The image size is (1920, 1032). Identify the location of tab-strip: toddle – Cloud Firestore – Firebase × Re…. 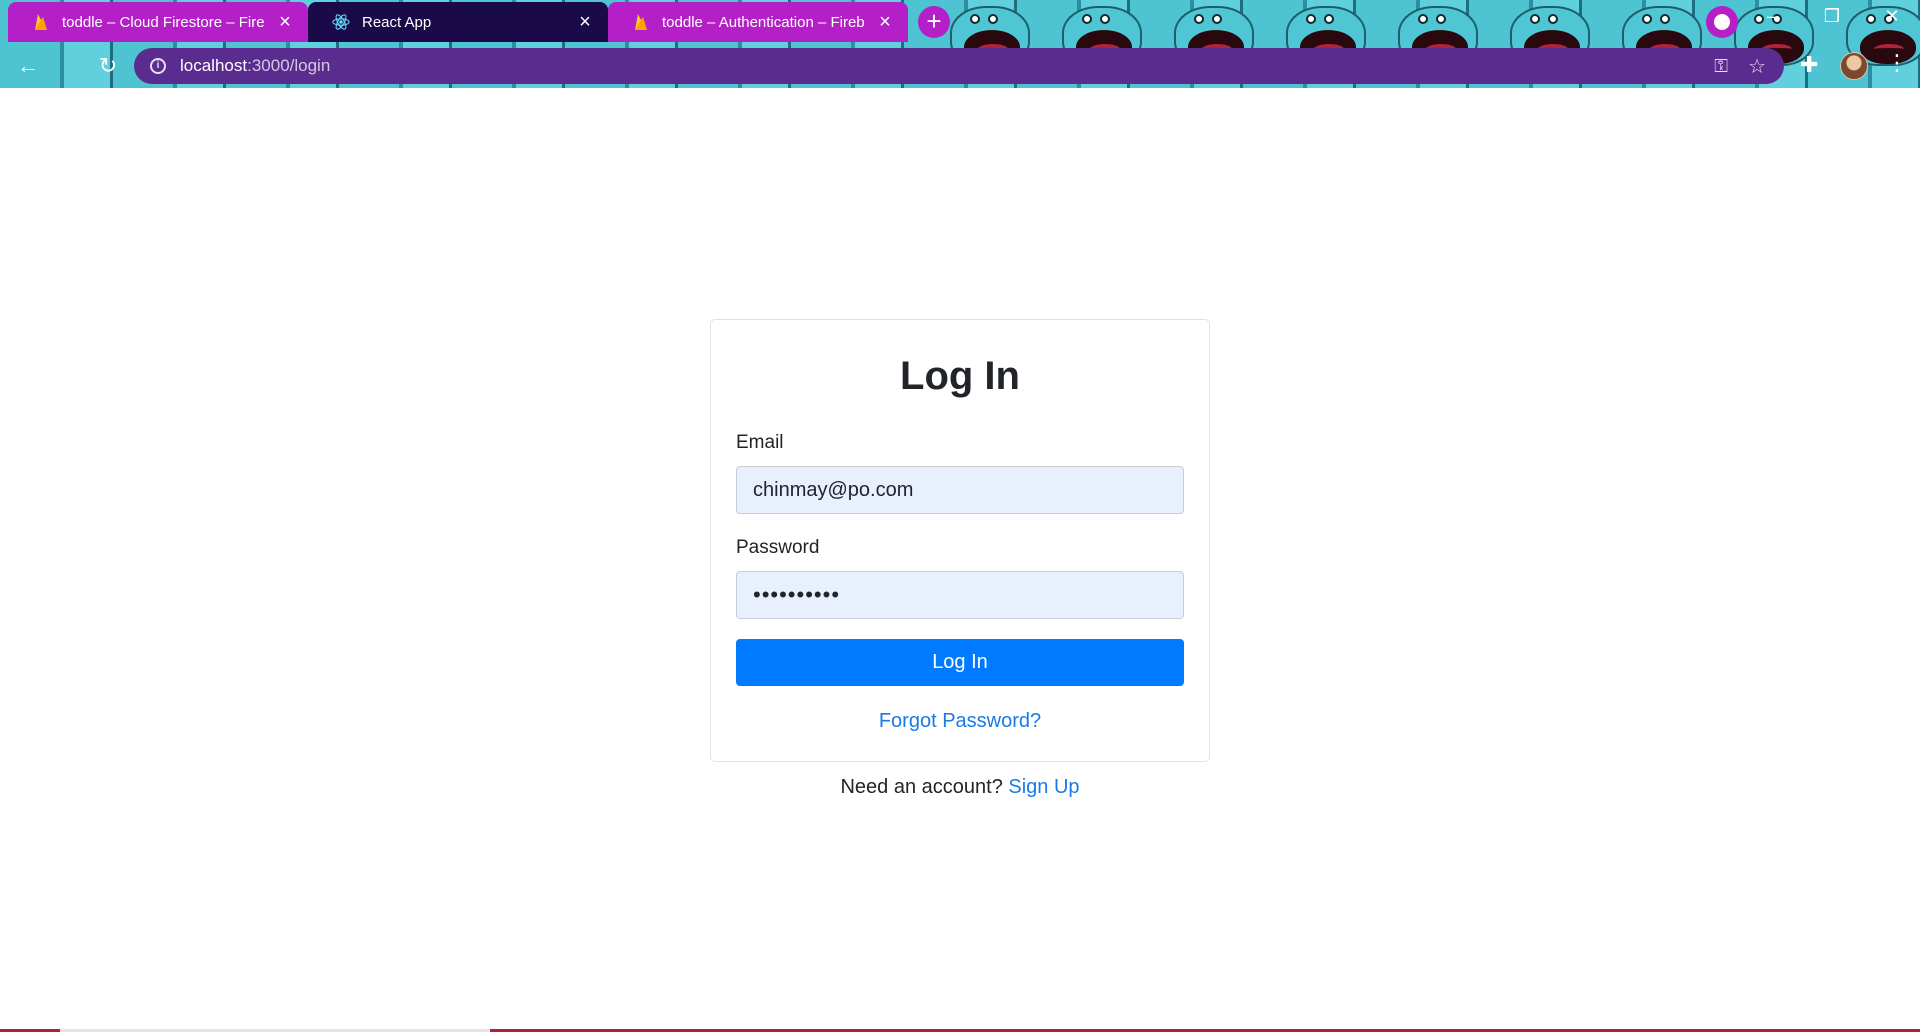
(960, 22).